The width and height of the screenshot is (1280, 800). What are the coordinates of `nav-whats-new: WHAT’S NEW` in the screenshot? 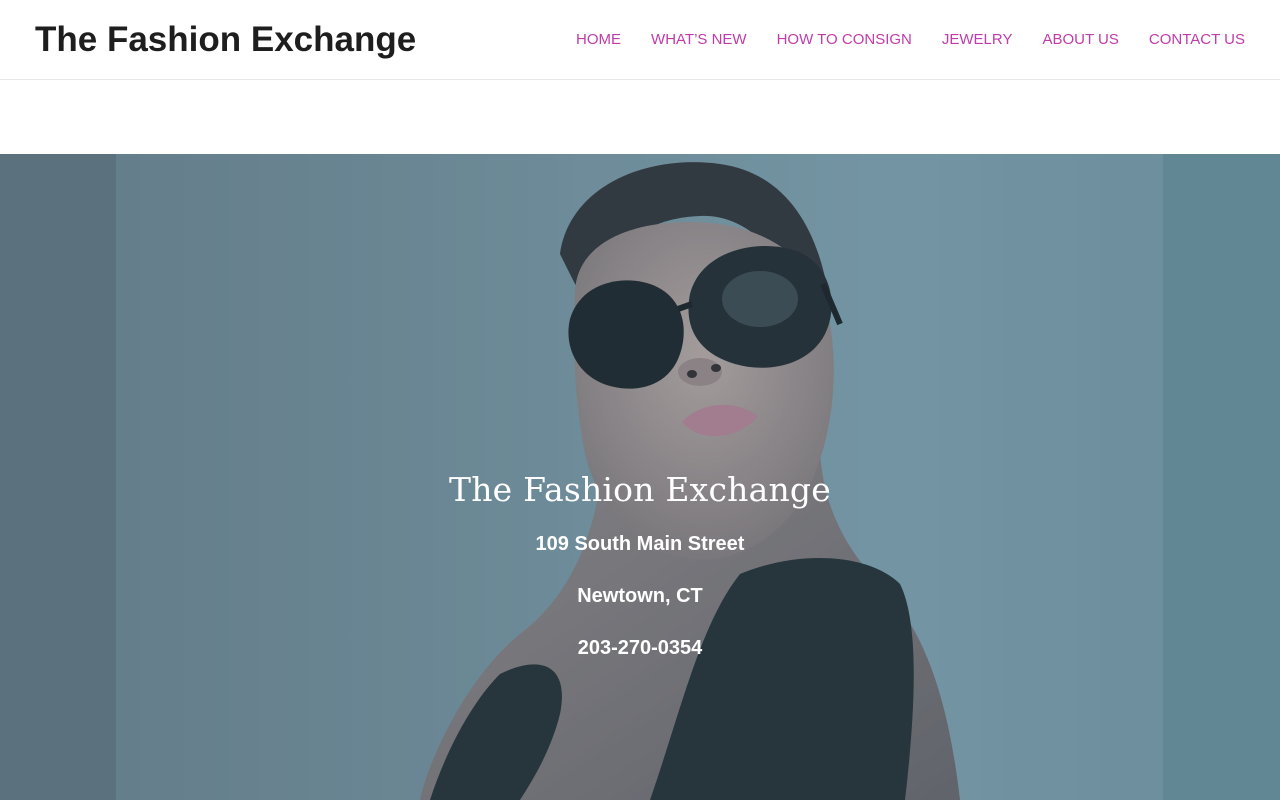 It's located at (699, 40).